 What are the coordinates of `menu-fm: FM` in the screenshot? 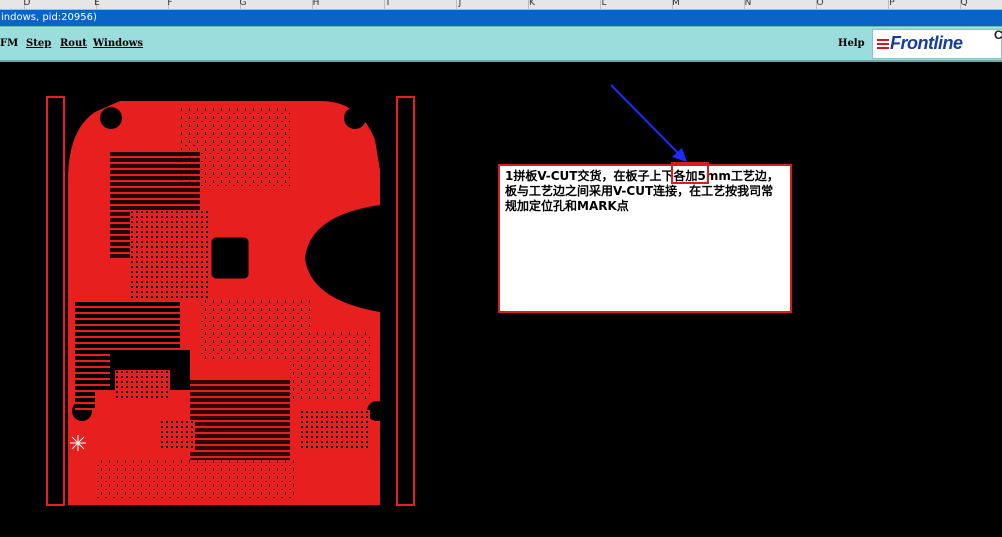 It's located at (9, 43).